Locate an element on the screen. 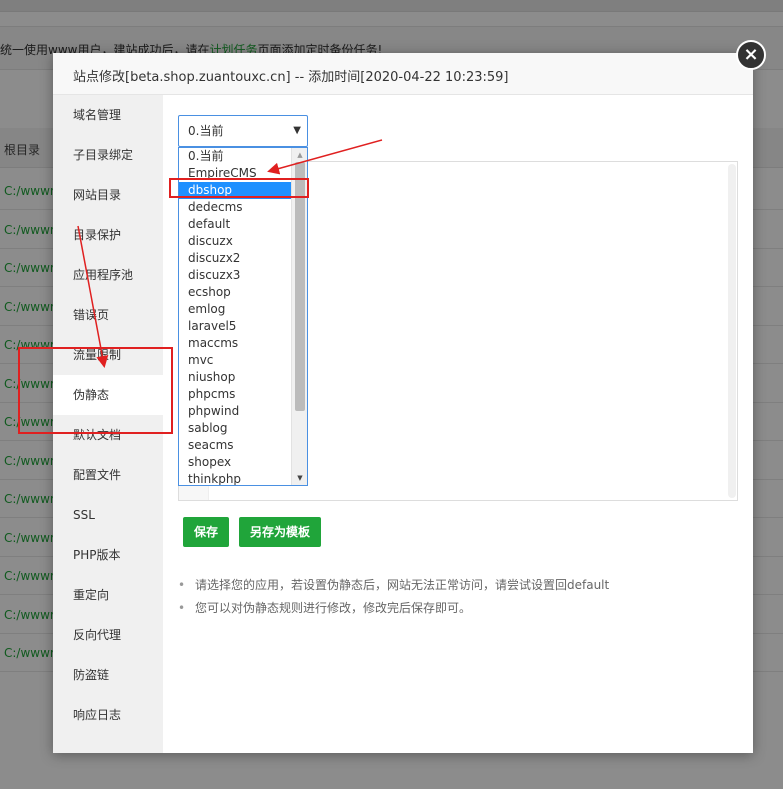  sidebar-item-3: 目录保护 is located at coordinates (108, 235).